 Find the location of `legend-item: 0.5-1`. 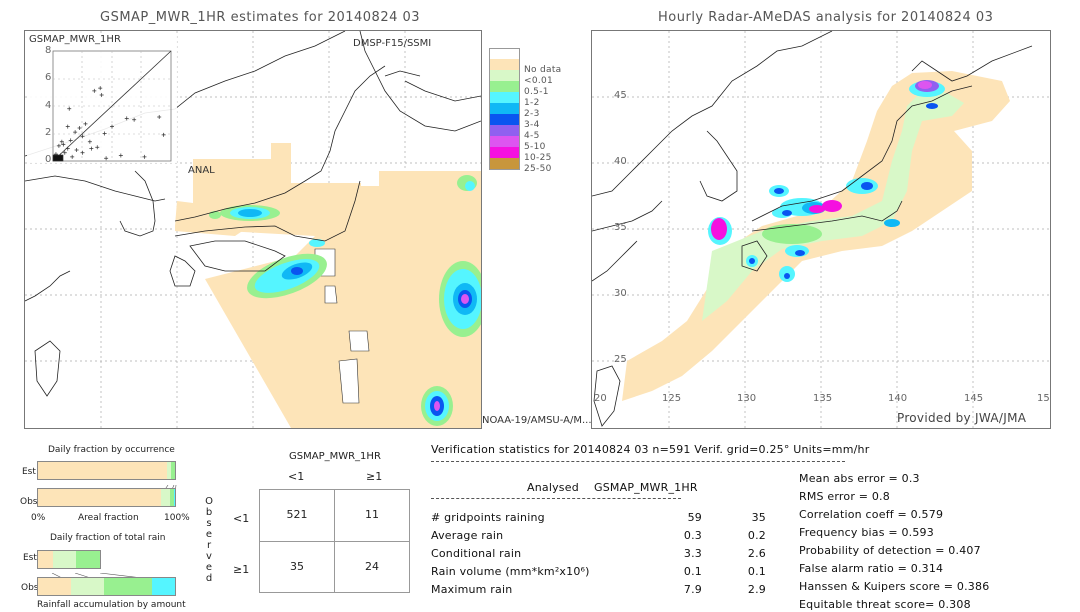

legend-item: 0.5-1 is located at coordinates (519, 89).